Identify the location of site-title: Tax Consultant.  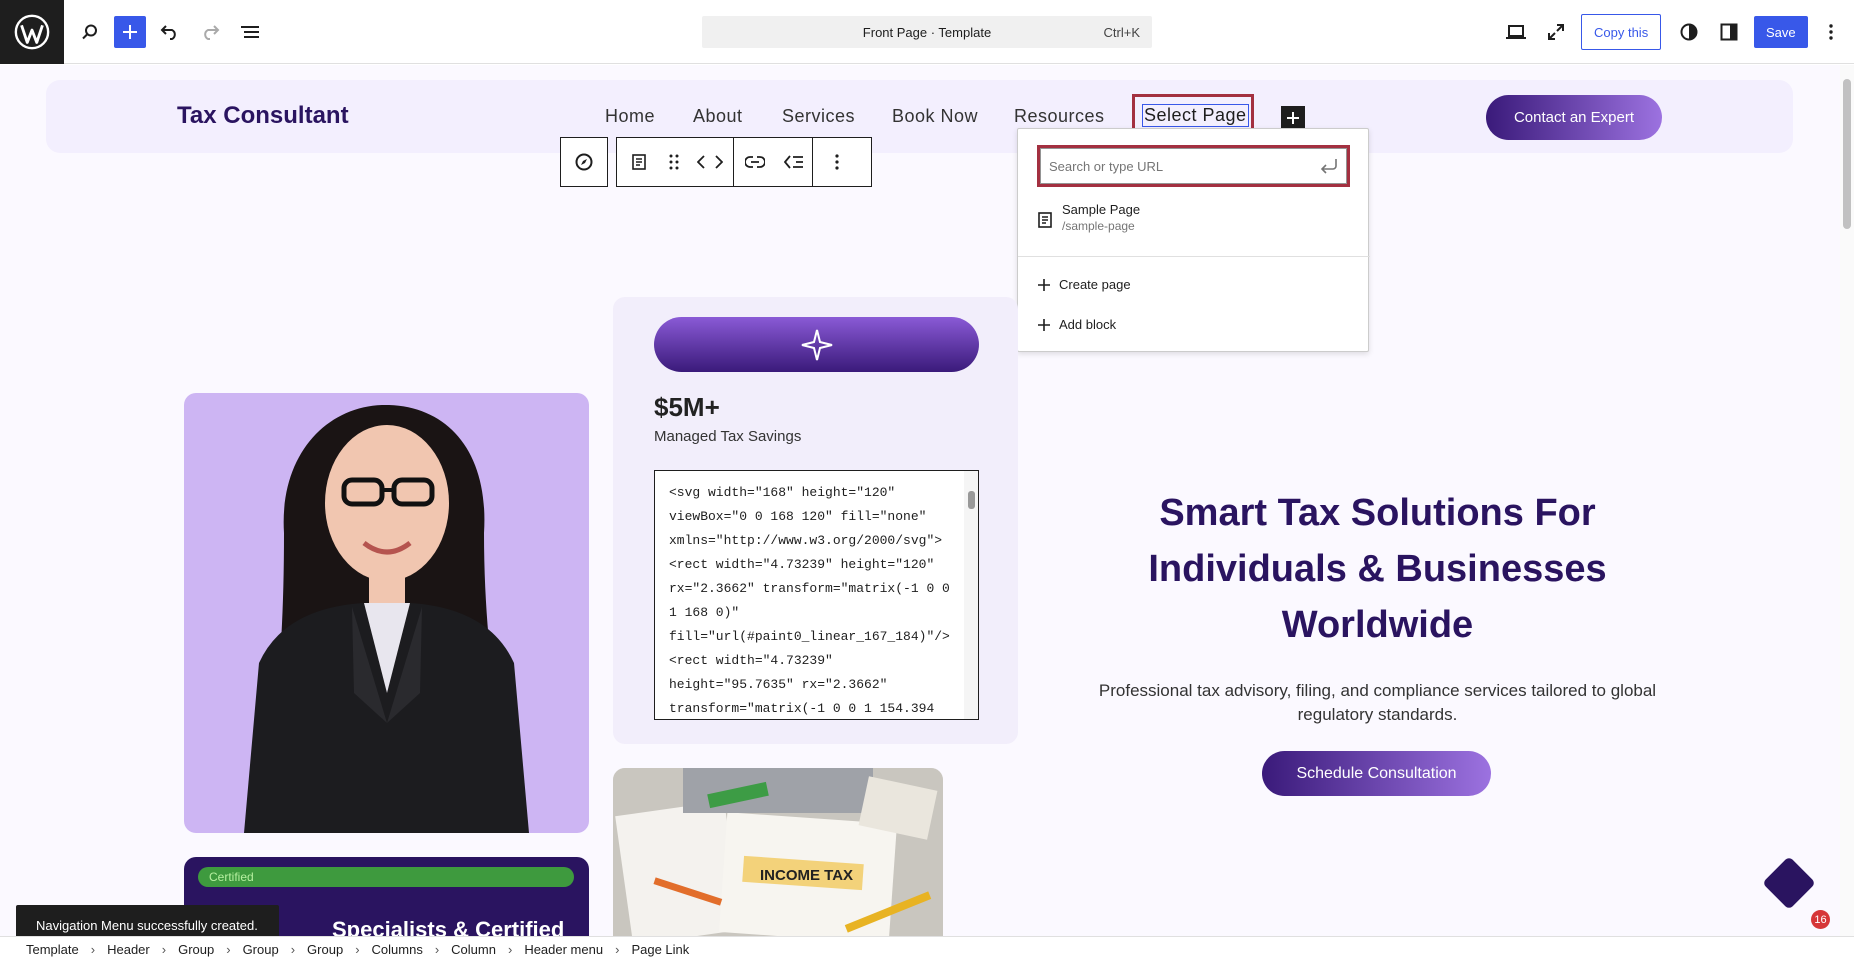
(263, 116).